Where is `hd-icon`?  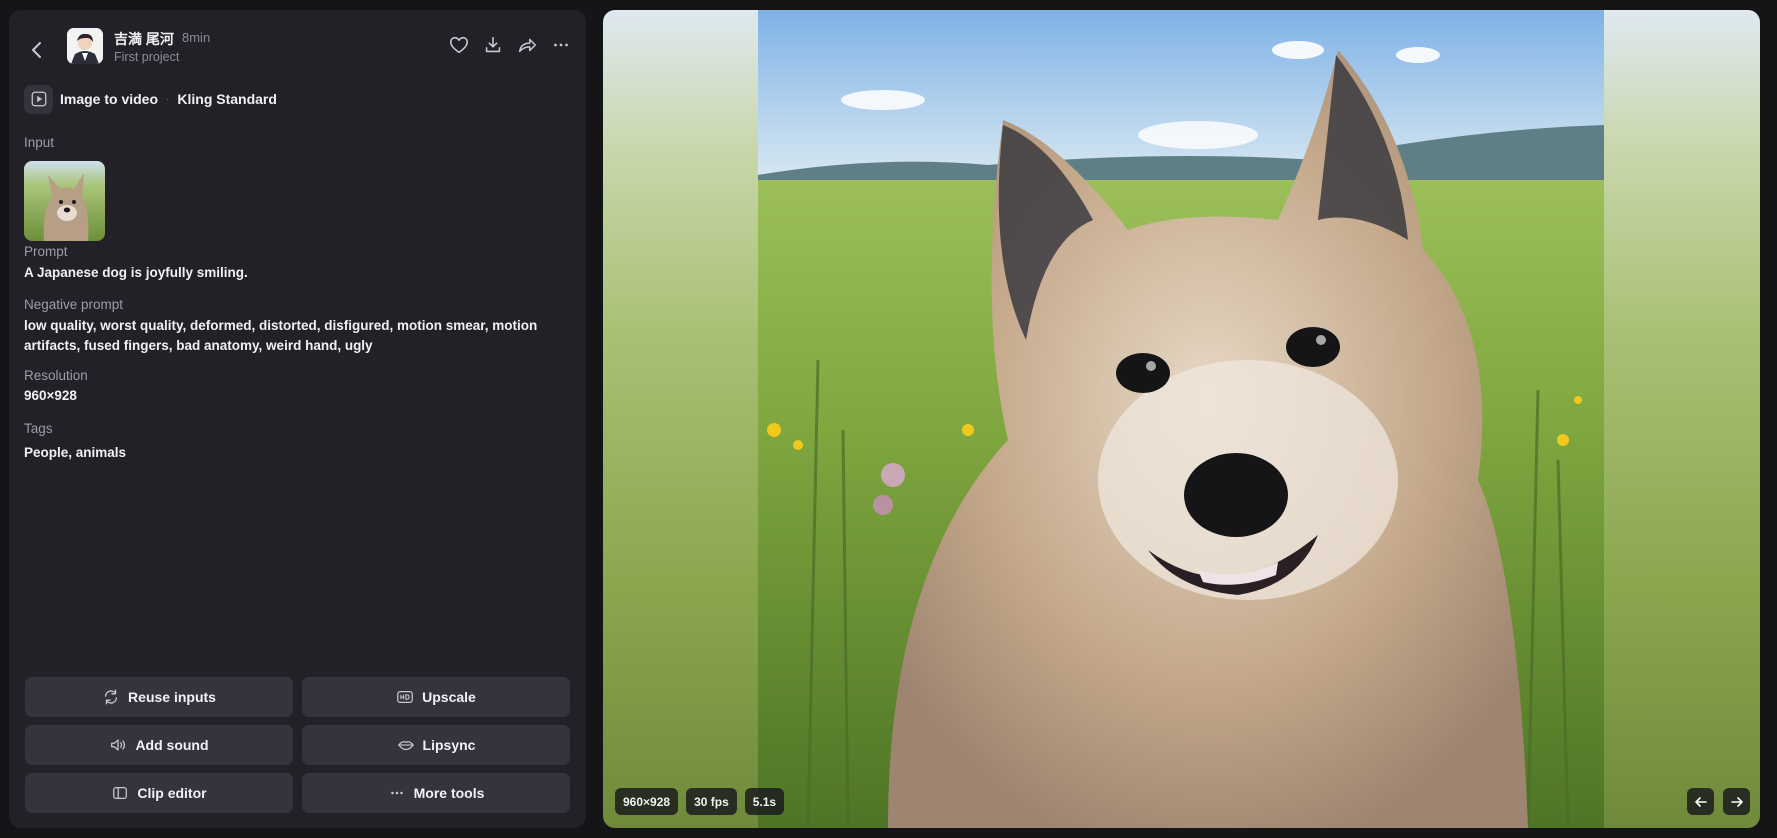 hd-icon is located at coordinates (405, 697).